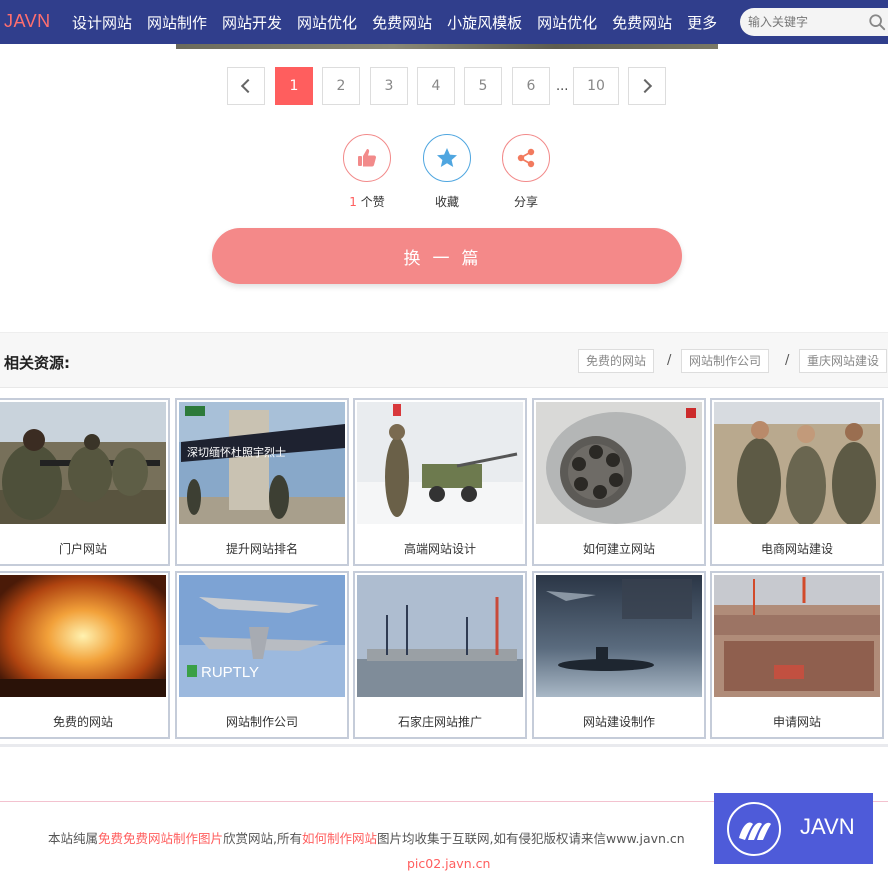 This screenshot has width=888, height=888. I want to click on resource-card: 网站建设制作, so click(619, 655).